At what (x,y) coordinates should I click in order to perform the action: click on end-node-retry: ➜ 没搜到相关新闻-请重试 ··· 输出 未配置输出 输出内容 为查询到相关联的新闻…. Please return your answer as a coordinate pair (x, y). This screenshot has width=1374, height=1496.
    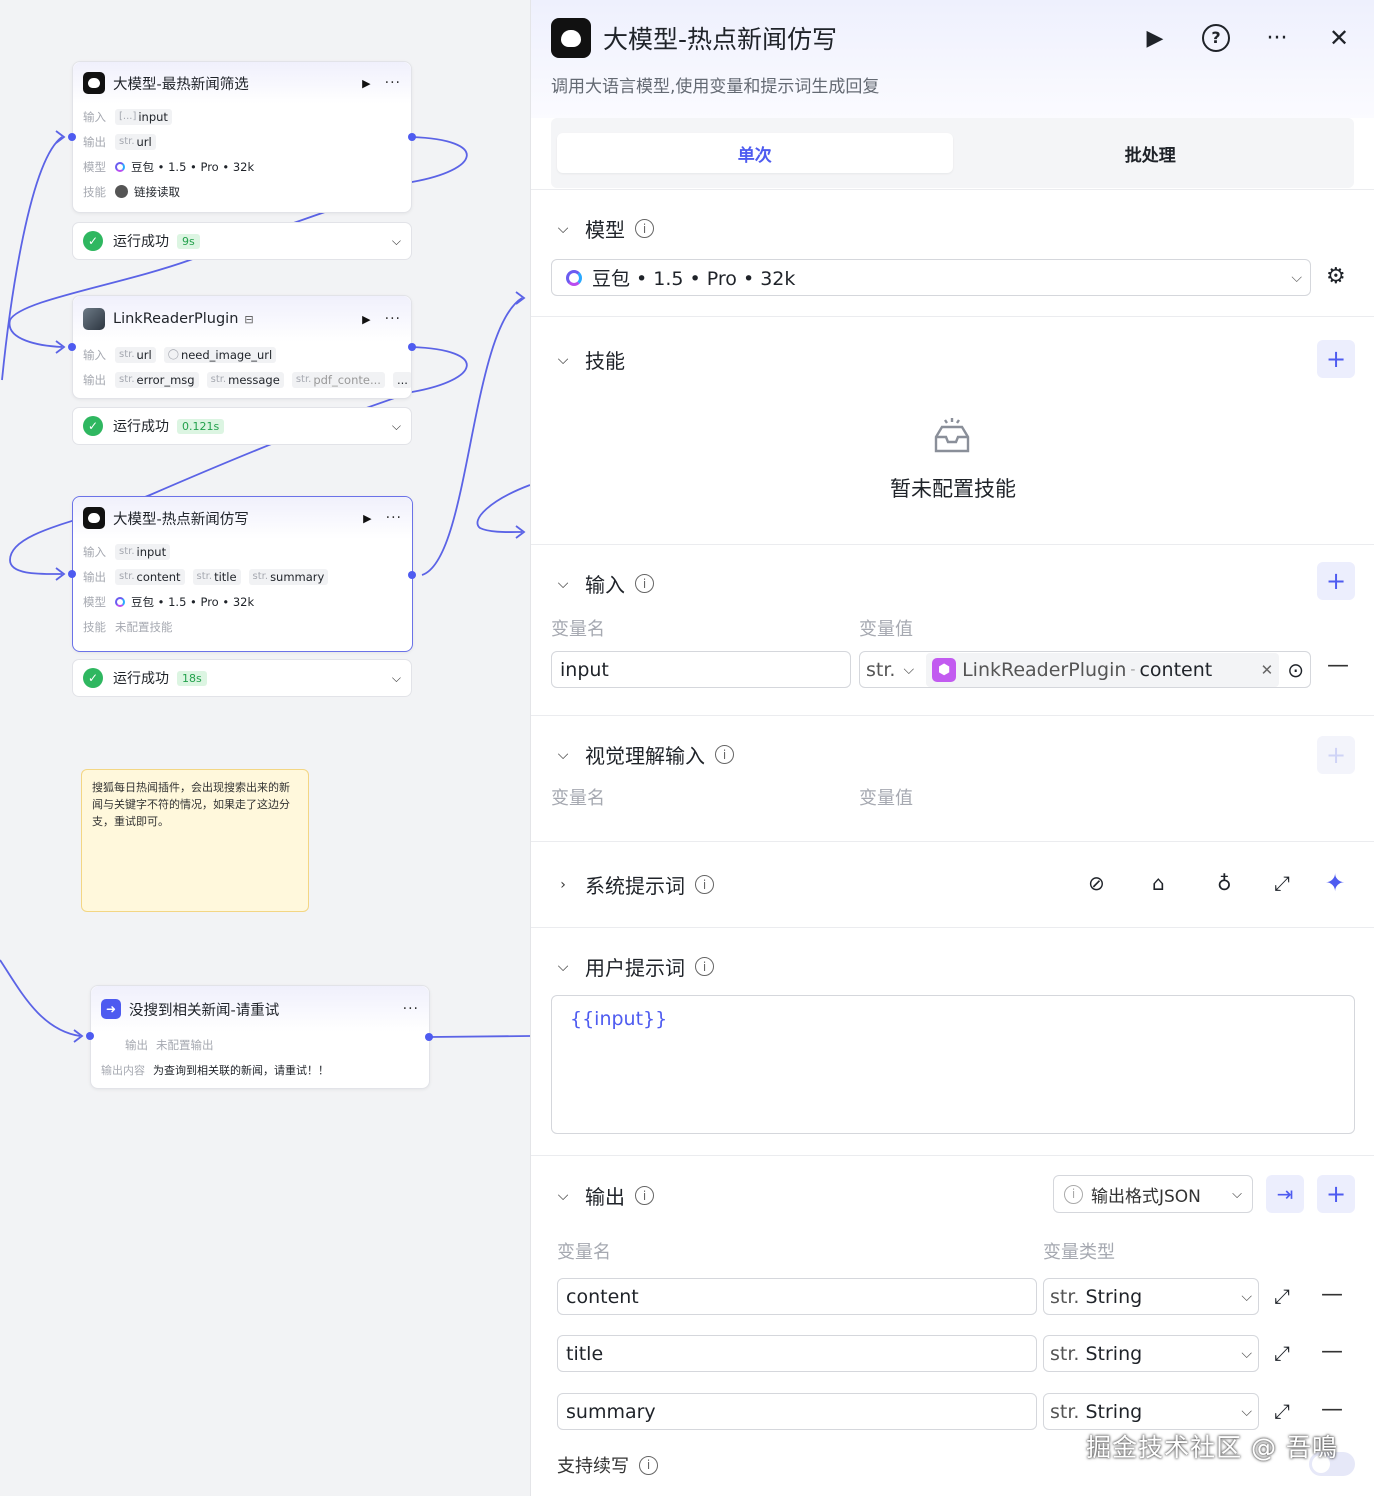
    Looking at the image, I should click on (260, 1037).